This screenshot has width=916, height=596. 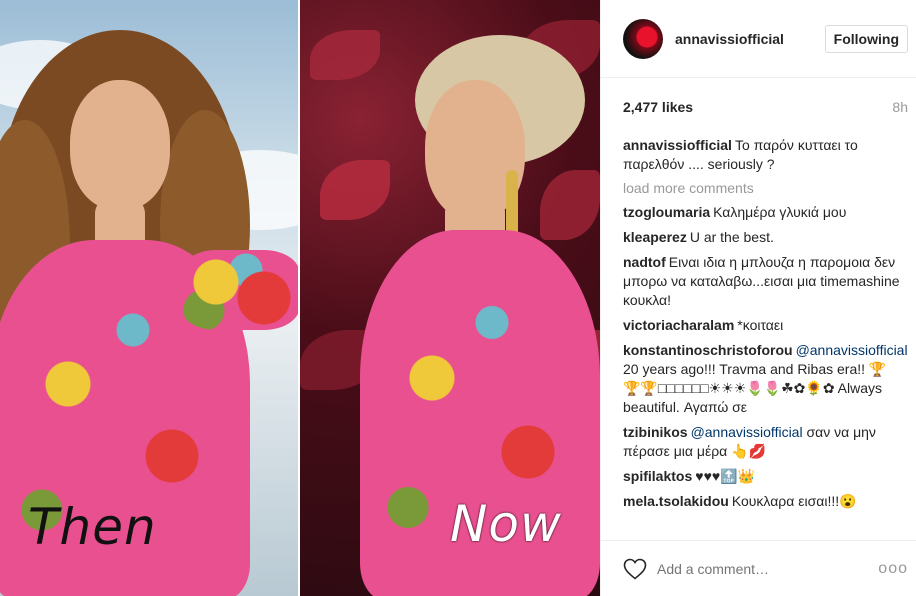 I want to click on header-username: annavissiofficial, so click(x=750, y=39).